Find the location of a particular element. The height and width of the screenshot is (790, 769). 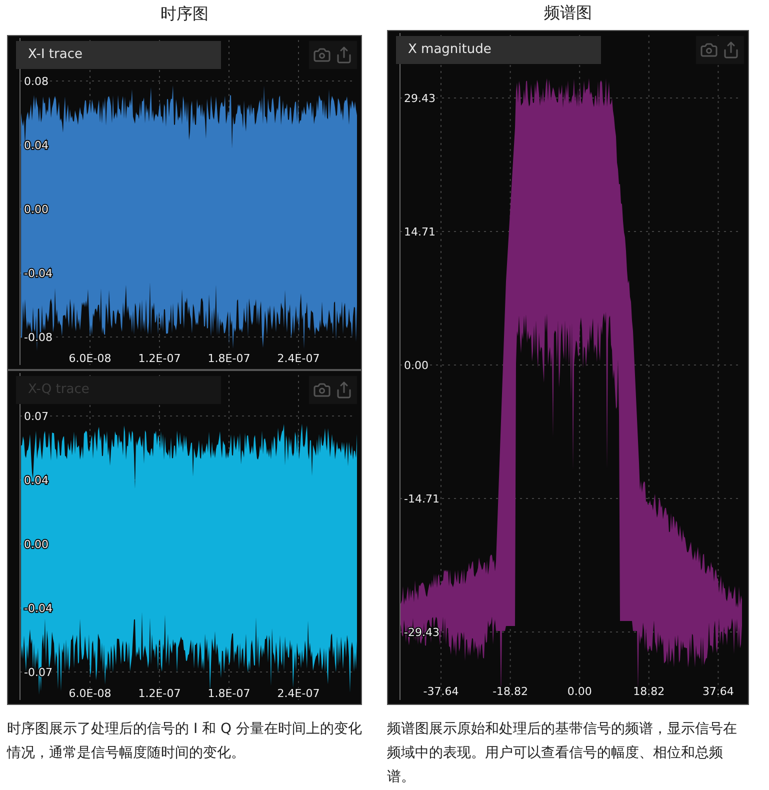

x-tick-label: 0.00 is located at coordinates (579, 691).